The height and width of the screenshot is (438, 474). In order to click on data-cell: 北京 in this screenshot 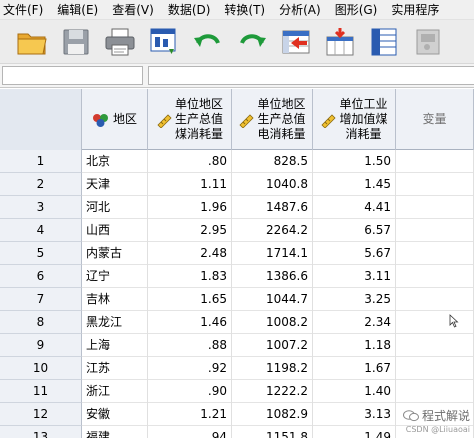, I will do `click(115, 161)`.